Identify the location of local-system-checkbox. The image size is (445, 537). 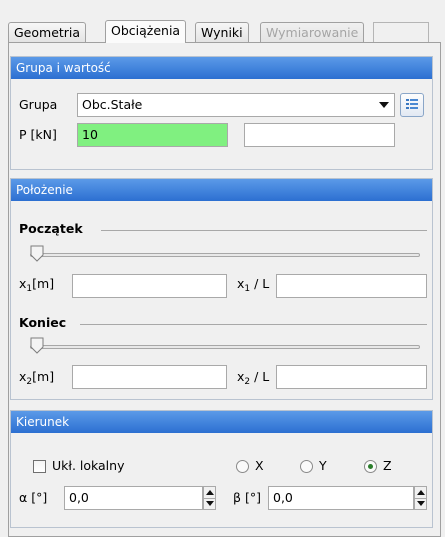
(39, 466).